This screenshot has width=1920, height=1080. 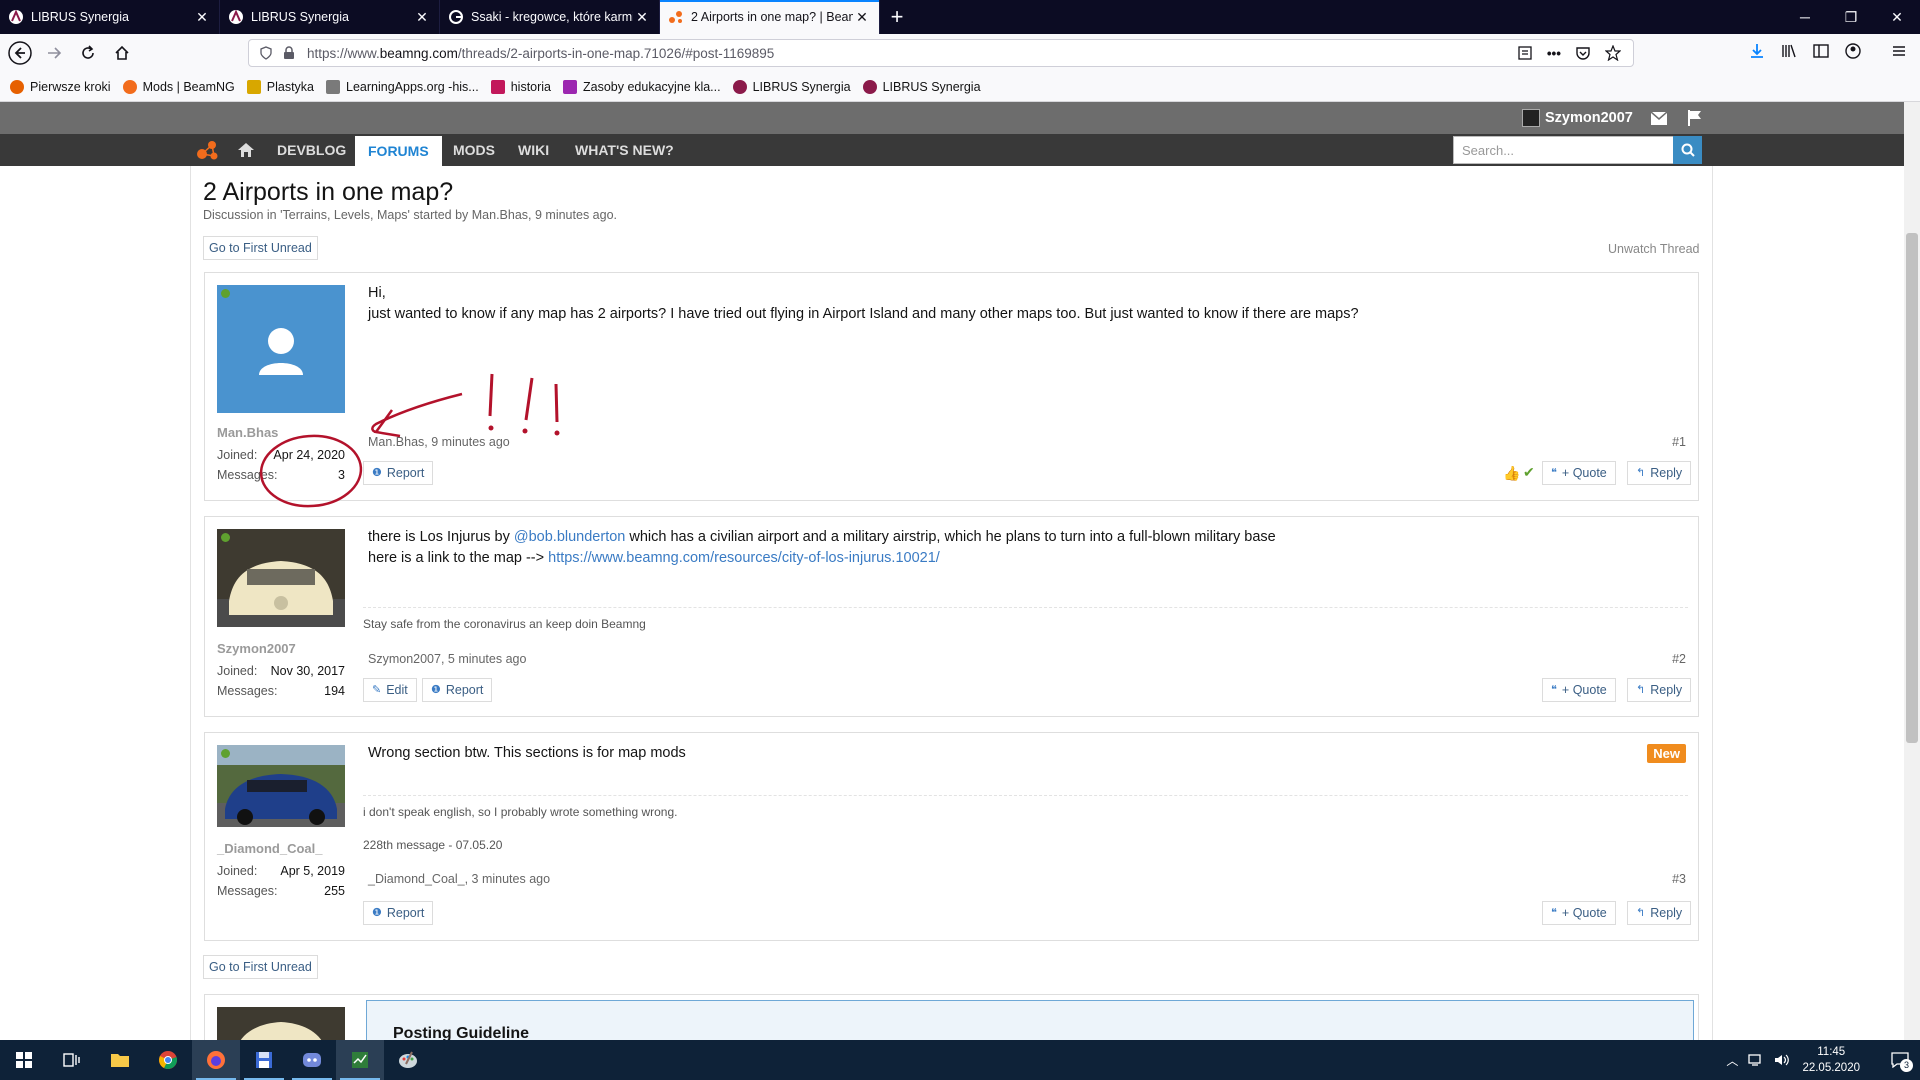 What do you see at coordinates (1756, 1060) in the screenshot?
I see `network-icon` at bounding box center [1756, 1060].